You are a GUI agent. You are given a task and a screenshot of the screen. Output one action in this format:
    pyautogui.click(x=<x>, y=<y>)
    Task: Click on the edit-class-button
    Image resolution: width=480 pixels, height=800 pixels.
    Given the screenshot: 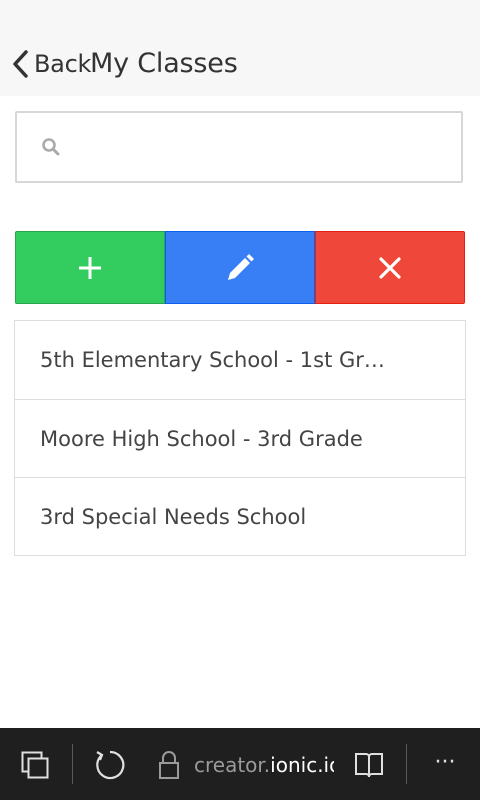 What is the action you would take?
    pyautogui.click(x=240, y=267)
    